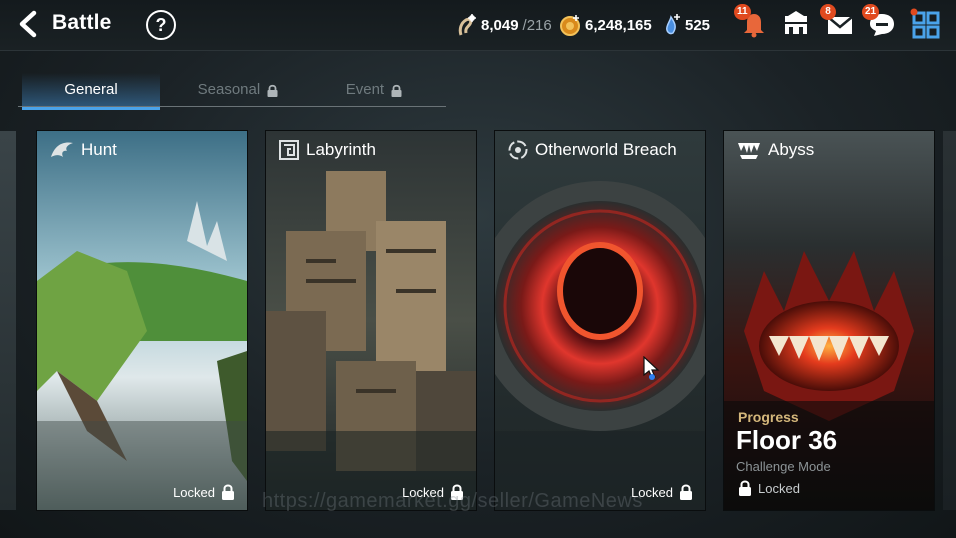  Describe the element at coordinates (618, 25) in the screenshot. I see `gold-value: 6,248,165` at that location.